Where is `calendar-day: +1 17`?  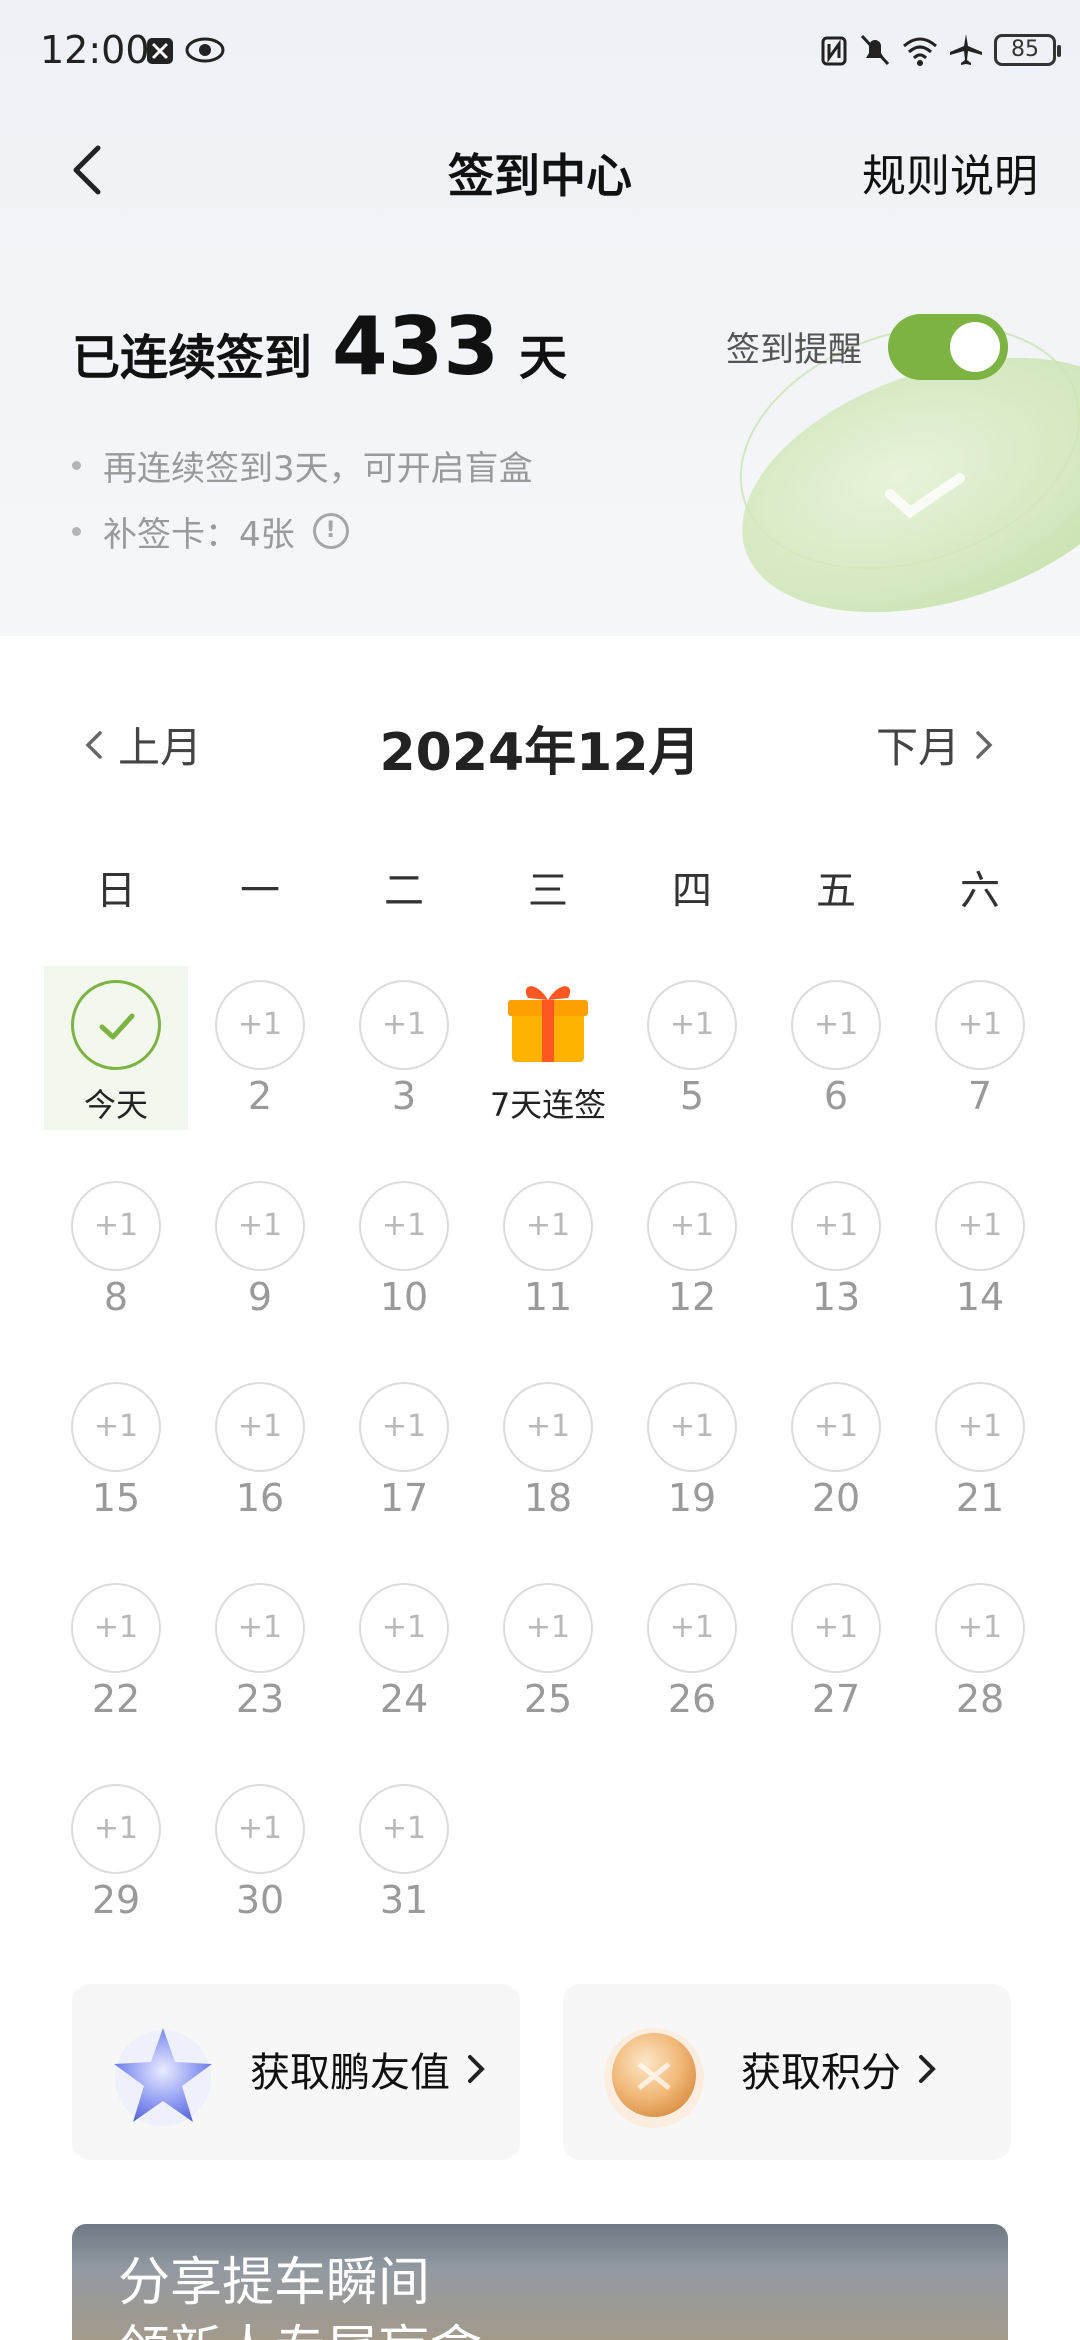 calendar-day: +1 17 is located at coordinates (404, 1453).